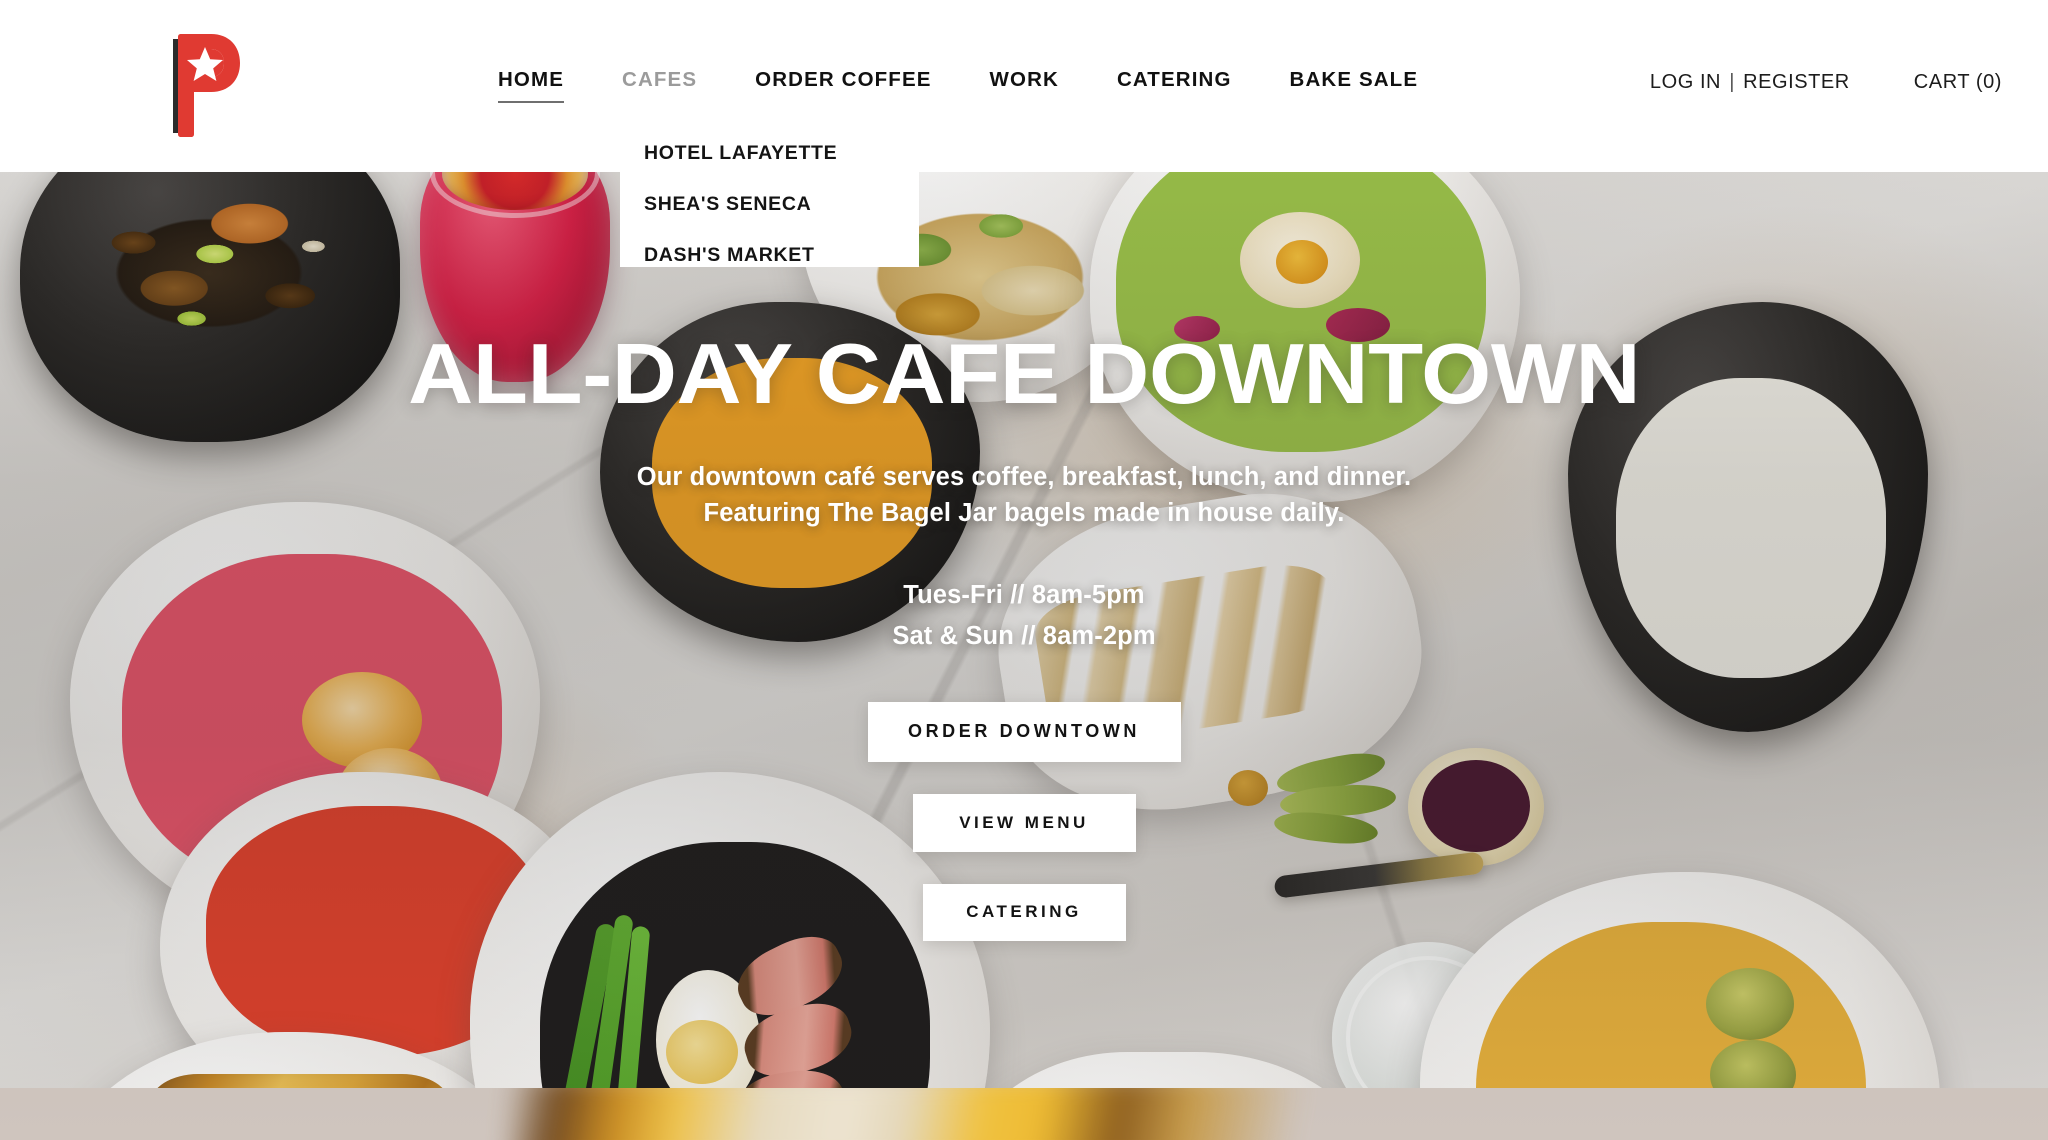 Image resolution: width=2048 pixels, height=1140 pixels. I want to click on nav-item-work: WORK, so click(1024, 85).